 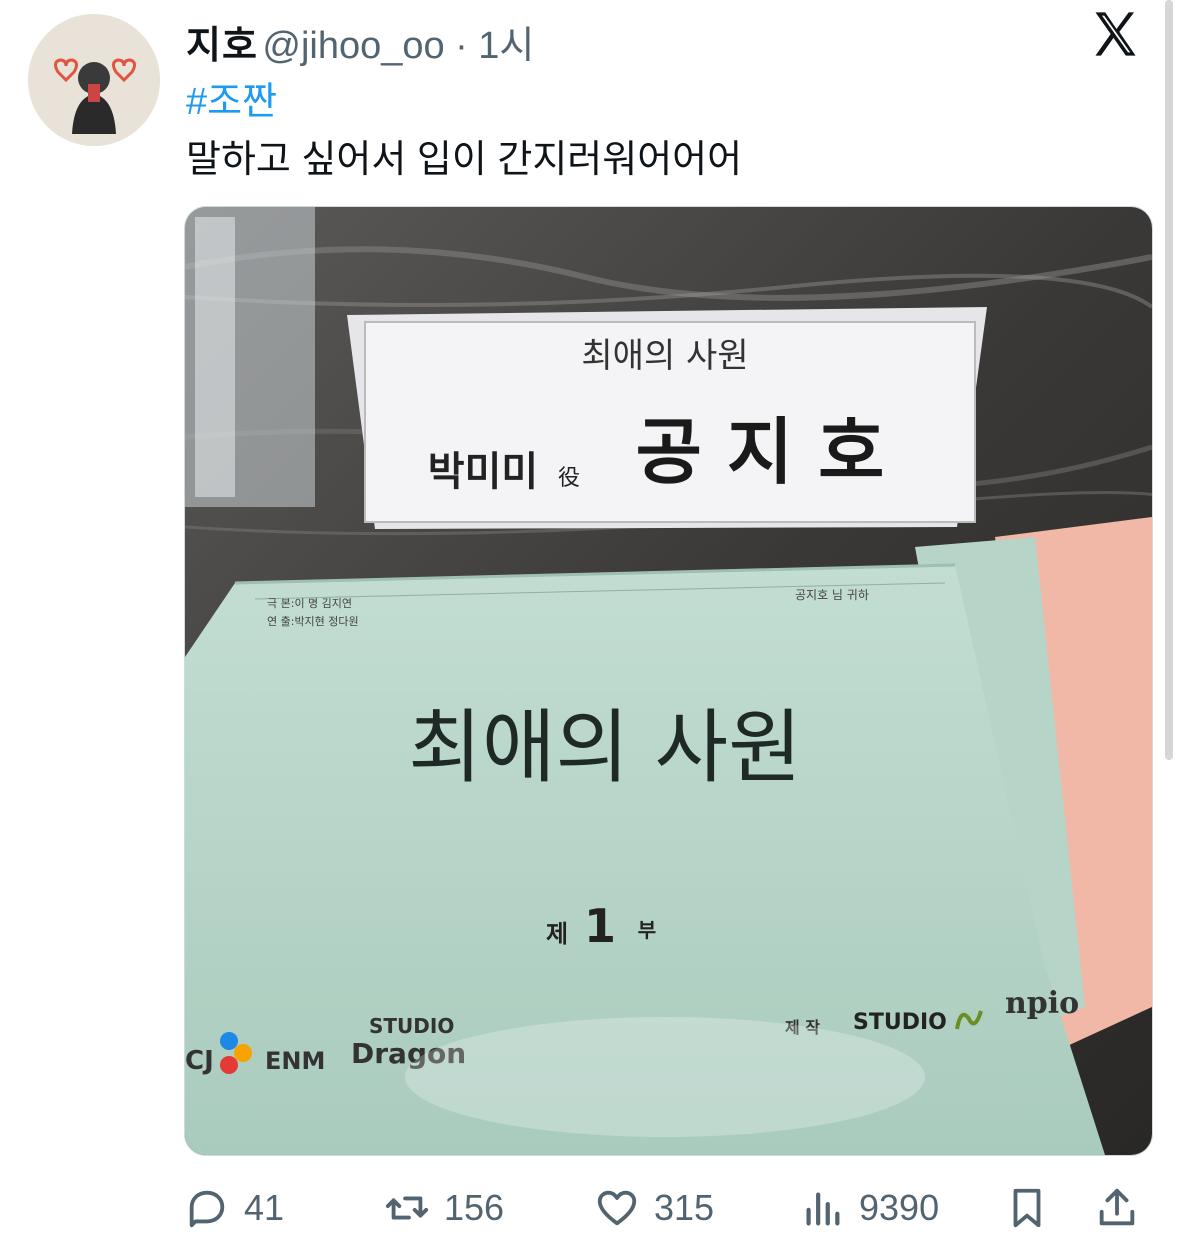 I want to click on like-button: 315, so click(x=654, y=1208).